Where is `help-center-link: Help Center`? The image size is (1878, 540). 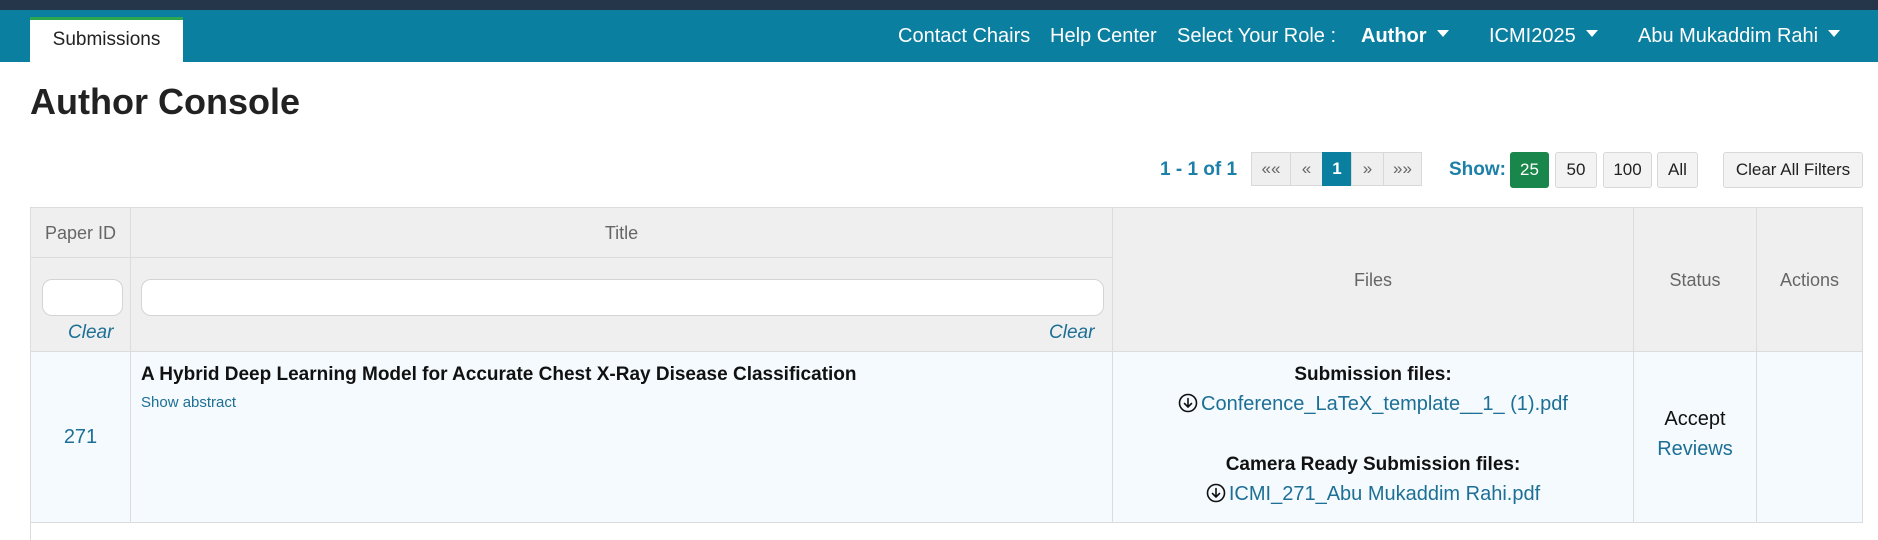 help-center-link: Help Center is located at coordinates (1103, 36).